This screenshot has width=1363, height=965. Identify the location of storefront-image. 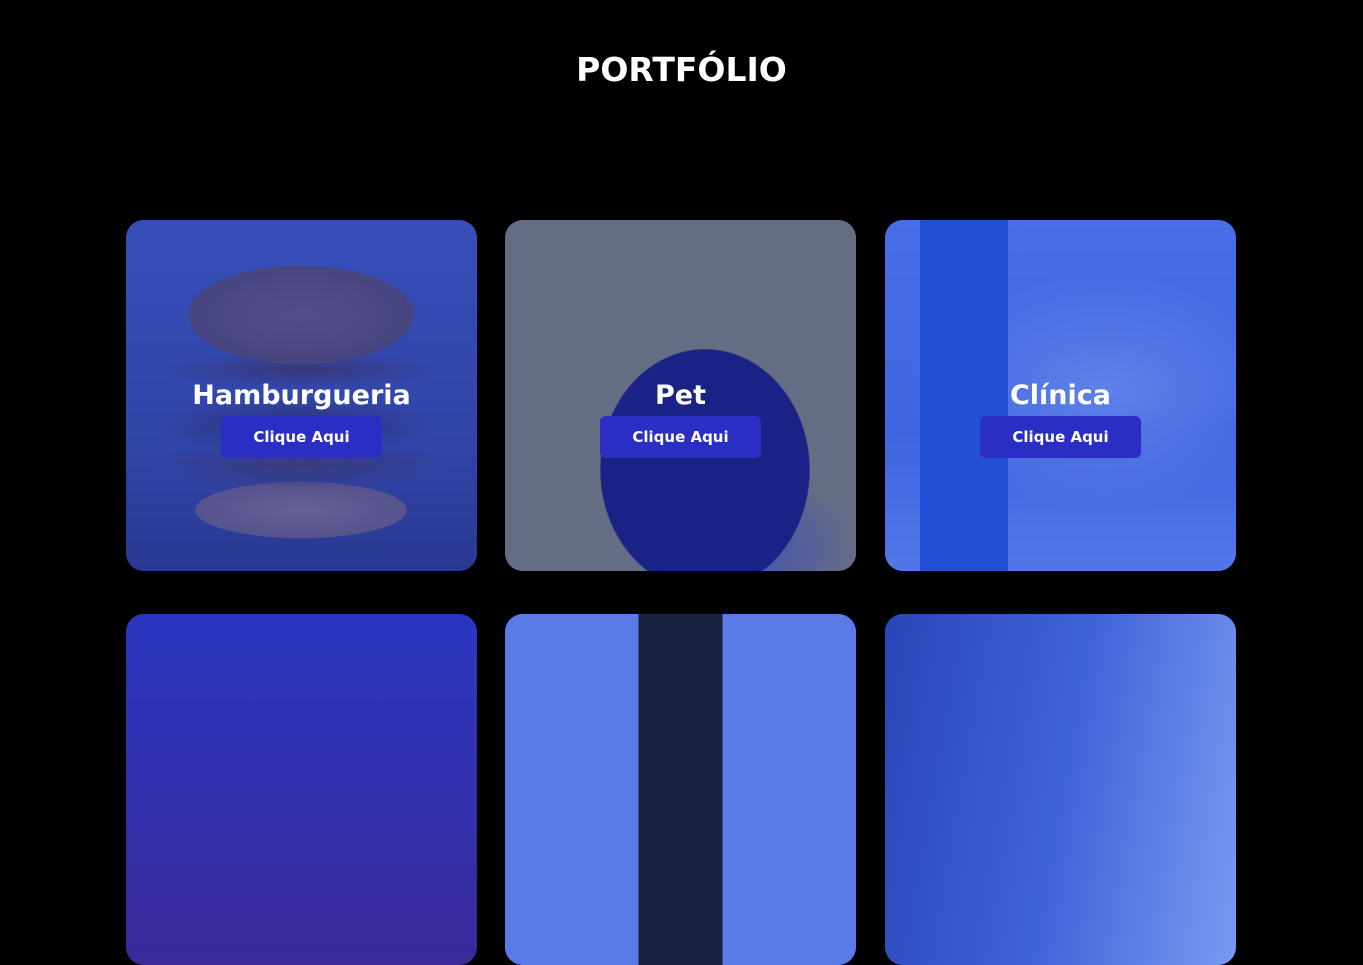
(301, 789).